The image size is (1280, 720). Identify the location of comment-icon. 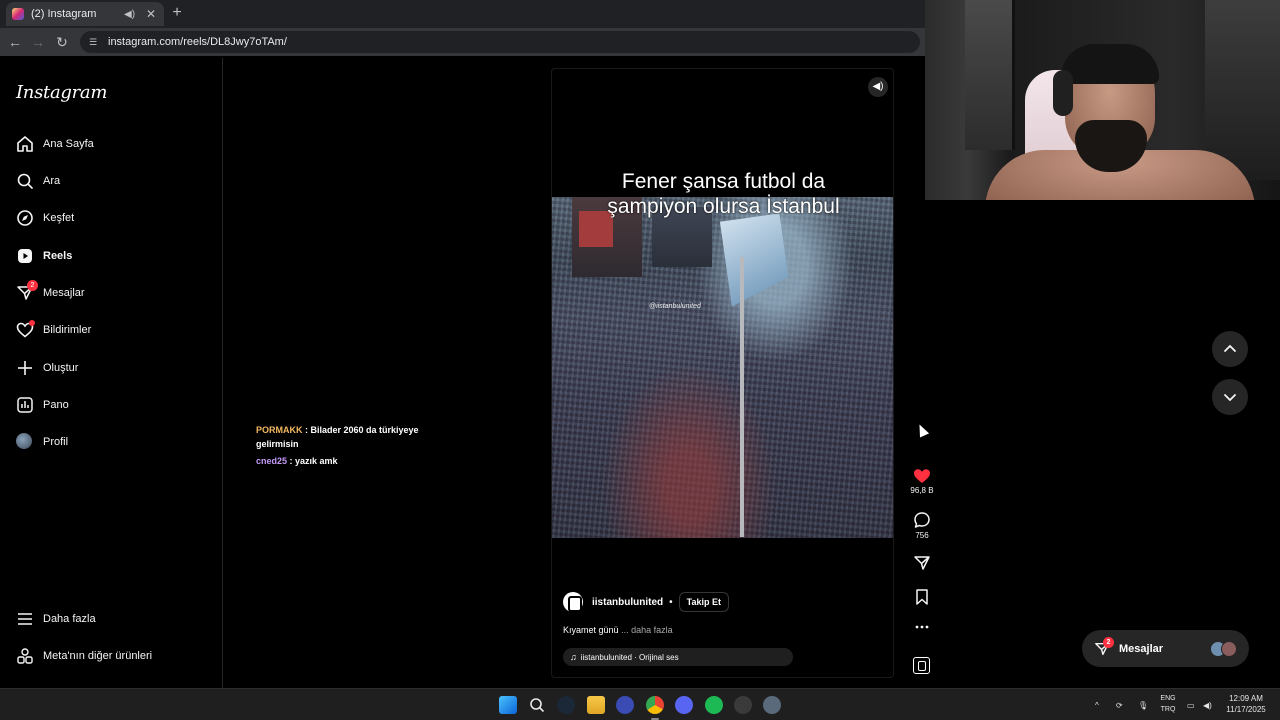
(922, 520).